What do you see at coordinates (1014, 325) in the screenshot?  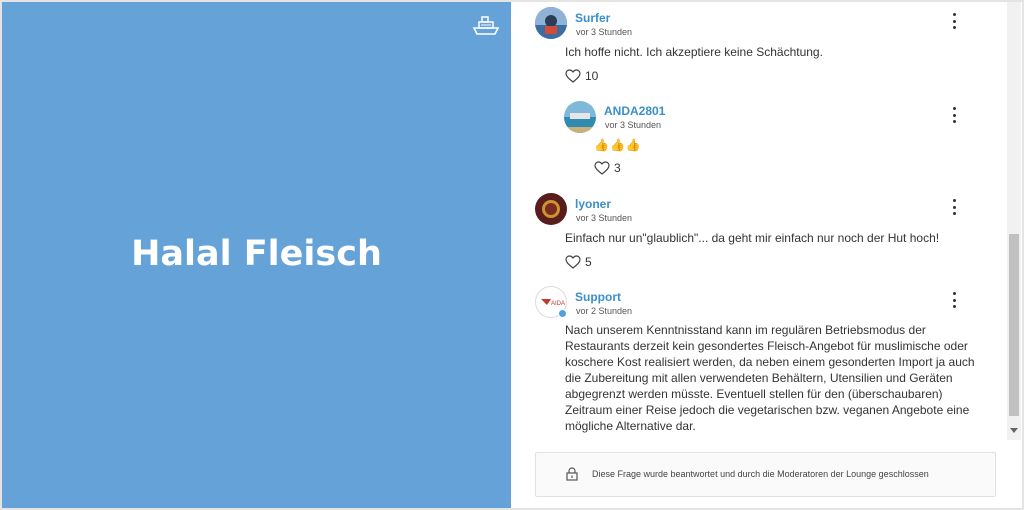 I see `scrollbar-thumb` at bounding box center [1014, 325].